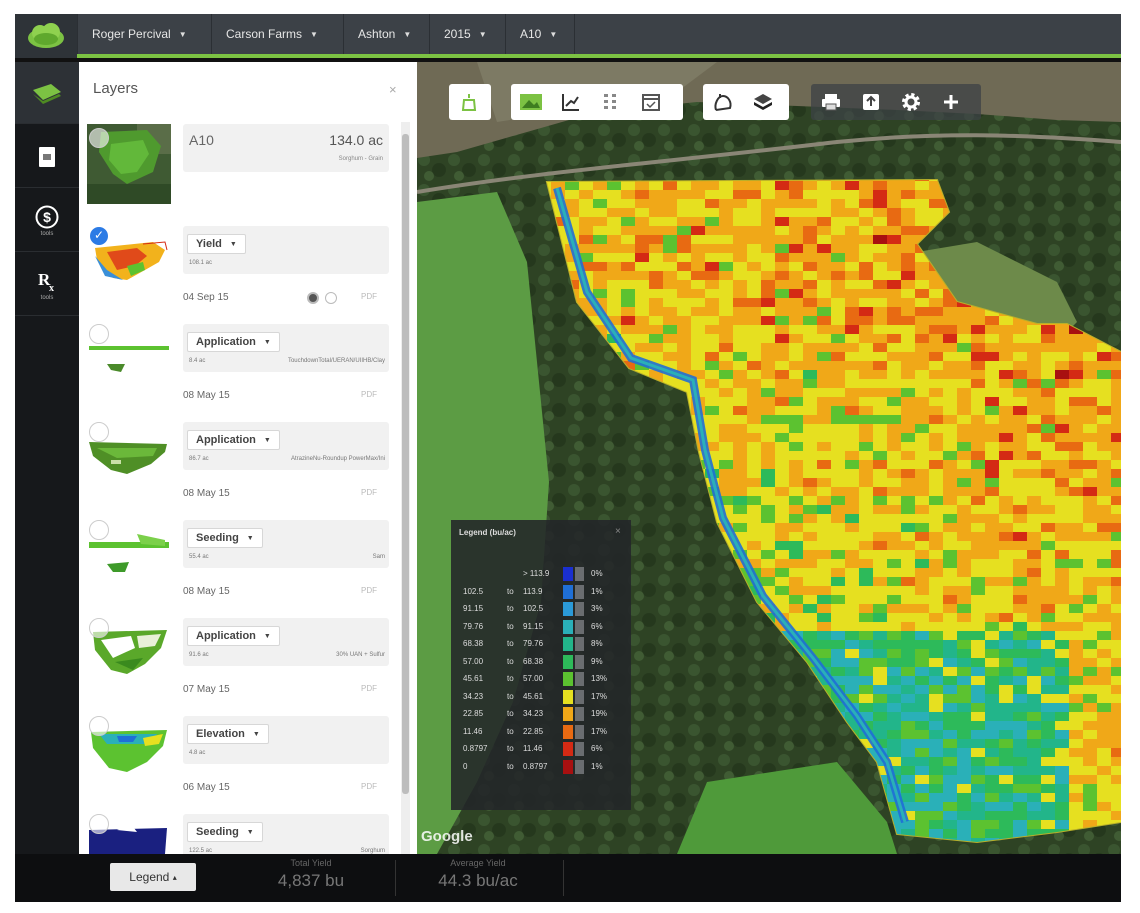  Describe the element at coordinates (541, 767) in the screenshot. I see `legend-row: 0 to 0.8797 1%` at that location.